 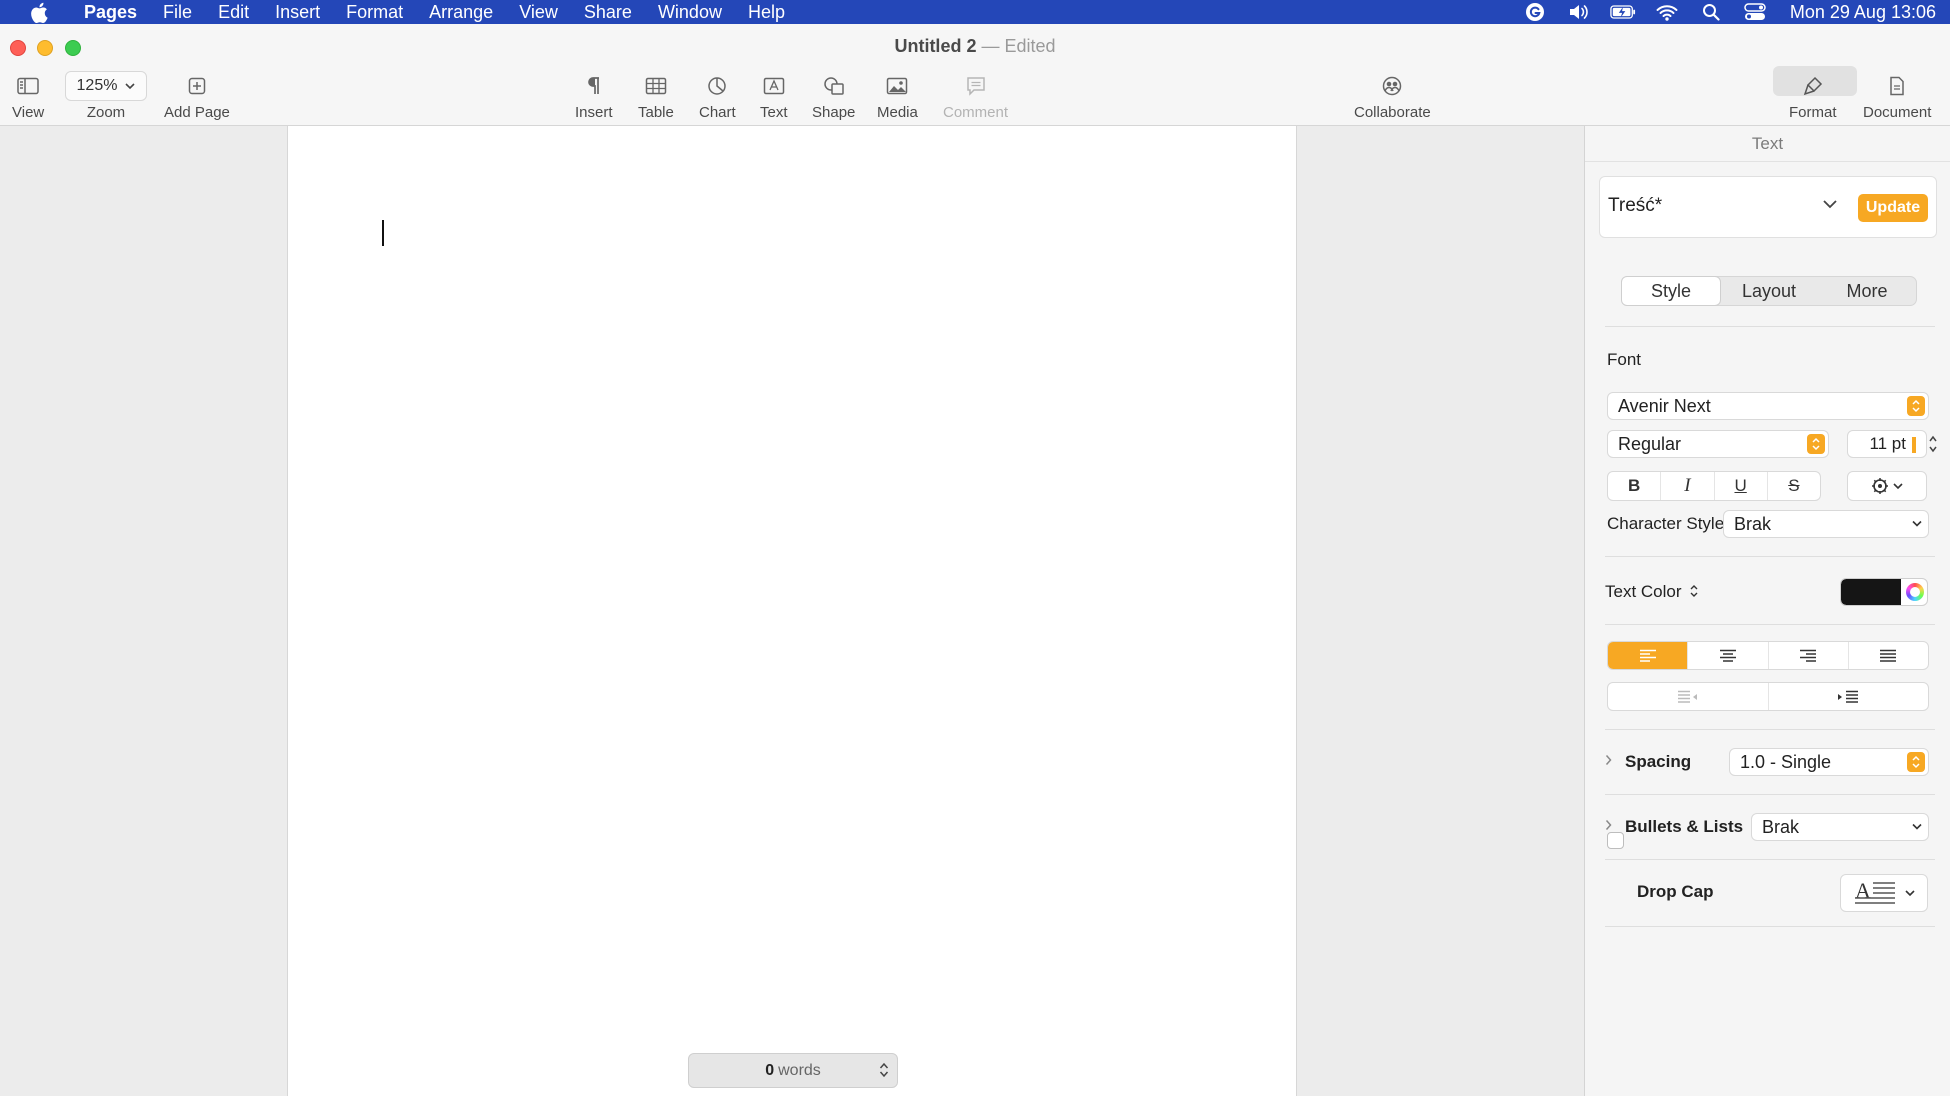 What do you see at coordinates (1579, 12) in the screenshot?
I see `volume-icon` at bounding box center [1579, 12].